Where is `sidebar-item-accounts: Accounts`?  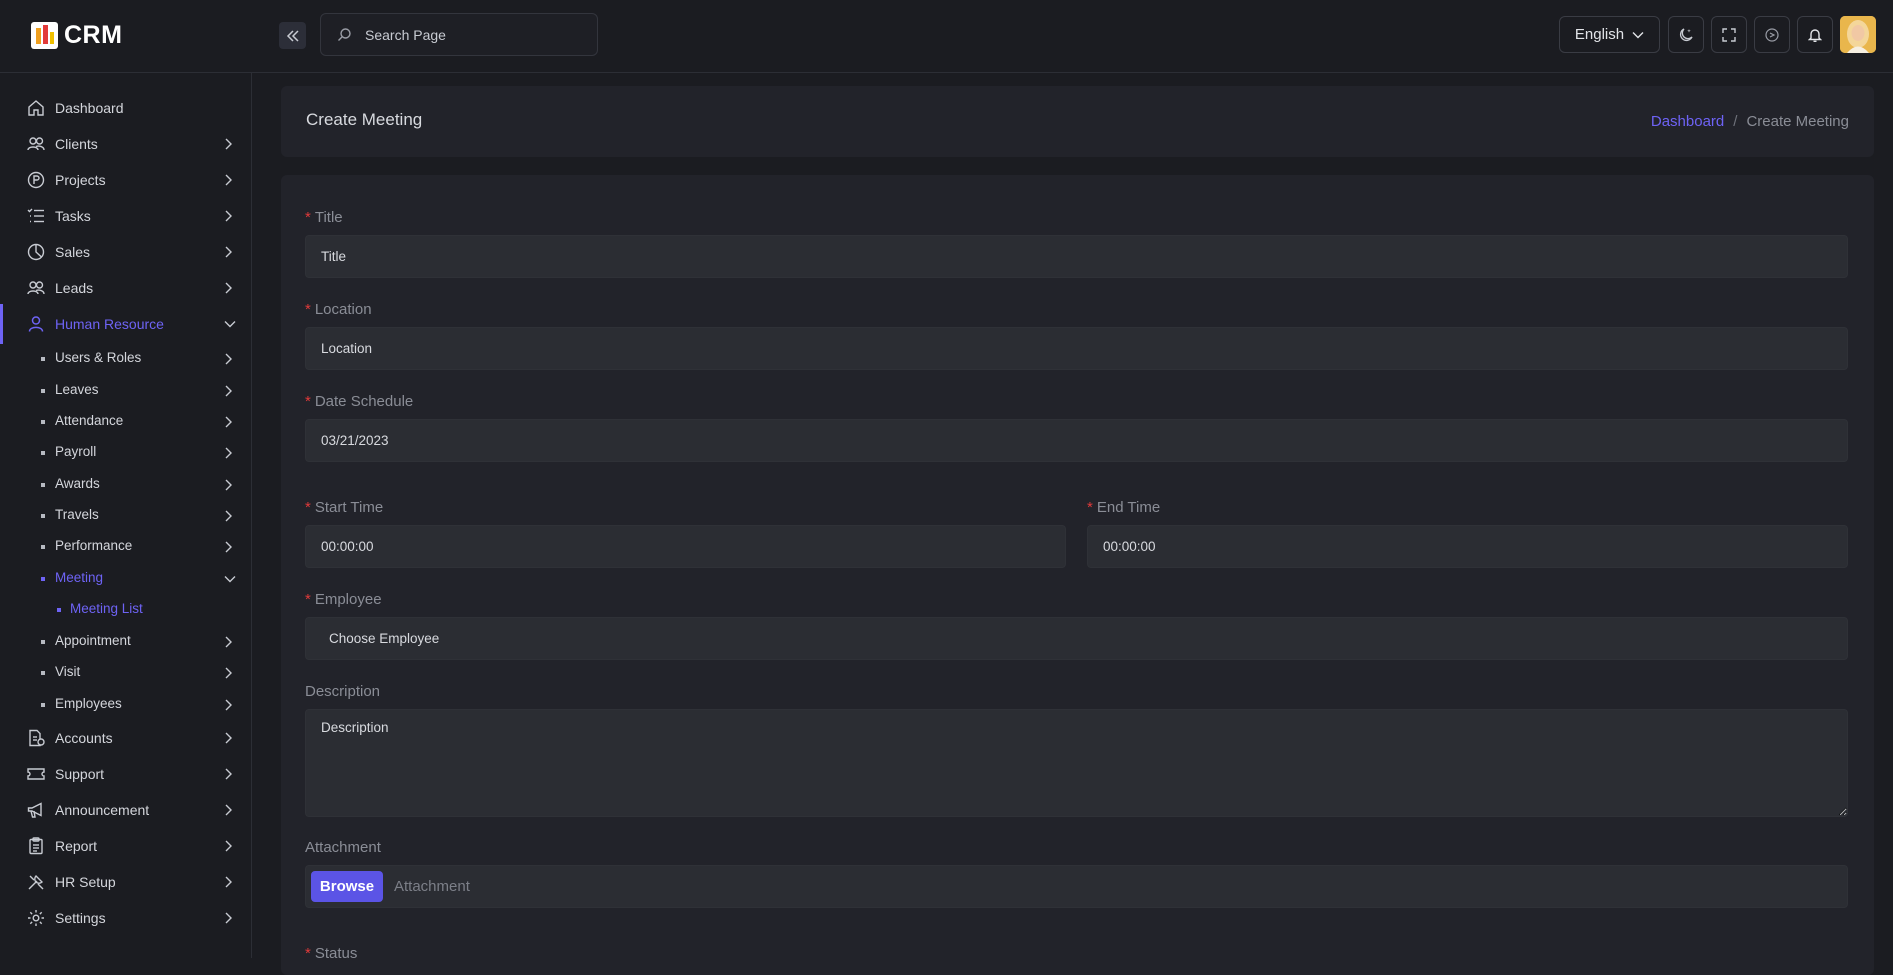
sidebar-item-accounts: Accounts is located at coordinates (125, 738).